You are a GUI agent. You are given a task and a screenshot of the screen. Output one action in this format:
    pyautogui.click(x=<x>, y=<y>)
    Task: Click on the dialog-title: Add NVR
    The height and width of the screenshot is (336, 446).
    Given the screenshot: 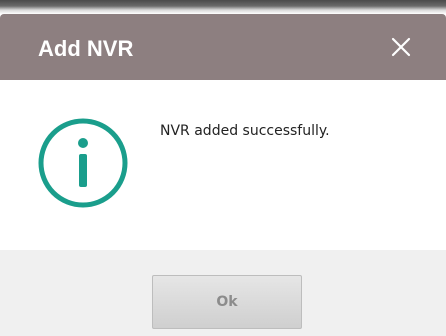 What is the action you would take?
    pyautogui.click(x=86, y=48)
    